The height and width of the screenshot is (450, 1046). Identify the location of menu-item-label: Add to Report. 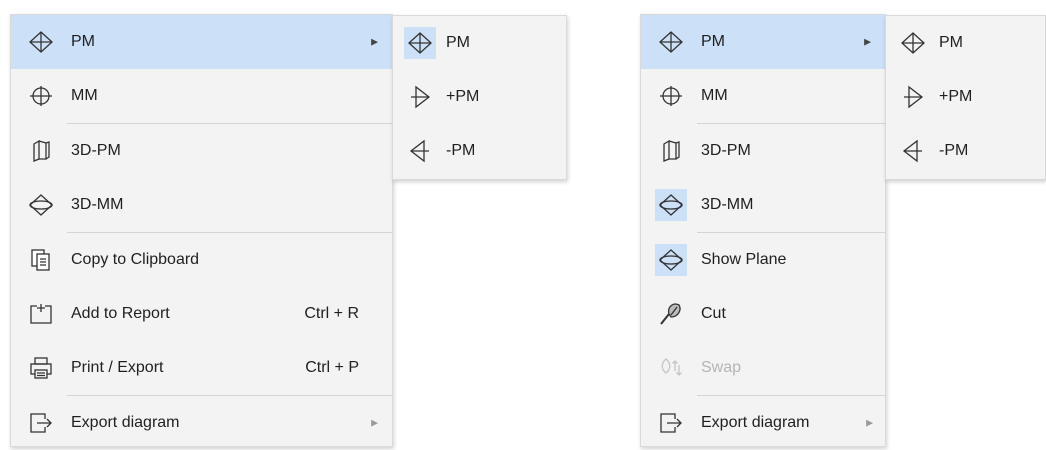
(120, 313).